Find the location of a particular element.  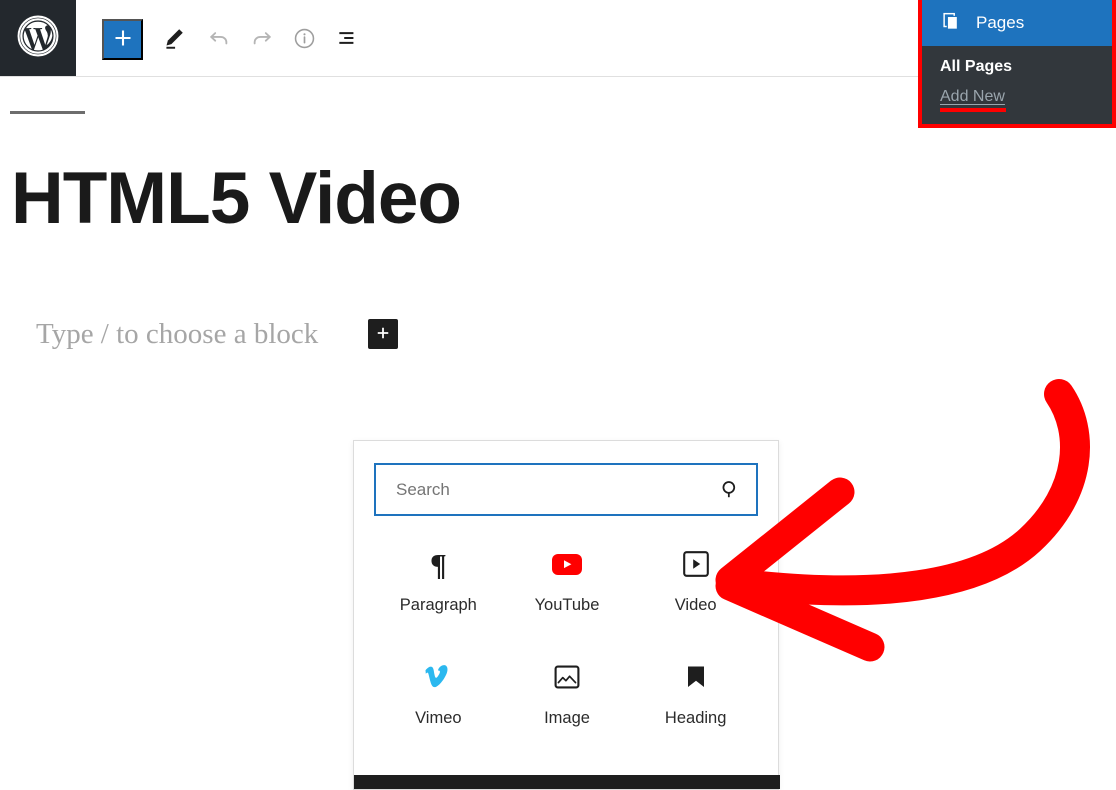

pages-menu-header: Pages is located at coordinates (1017, 23).